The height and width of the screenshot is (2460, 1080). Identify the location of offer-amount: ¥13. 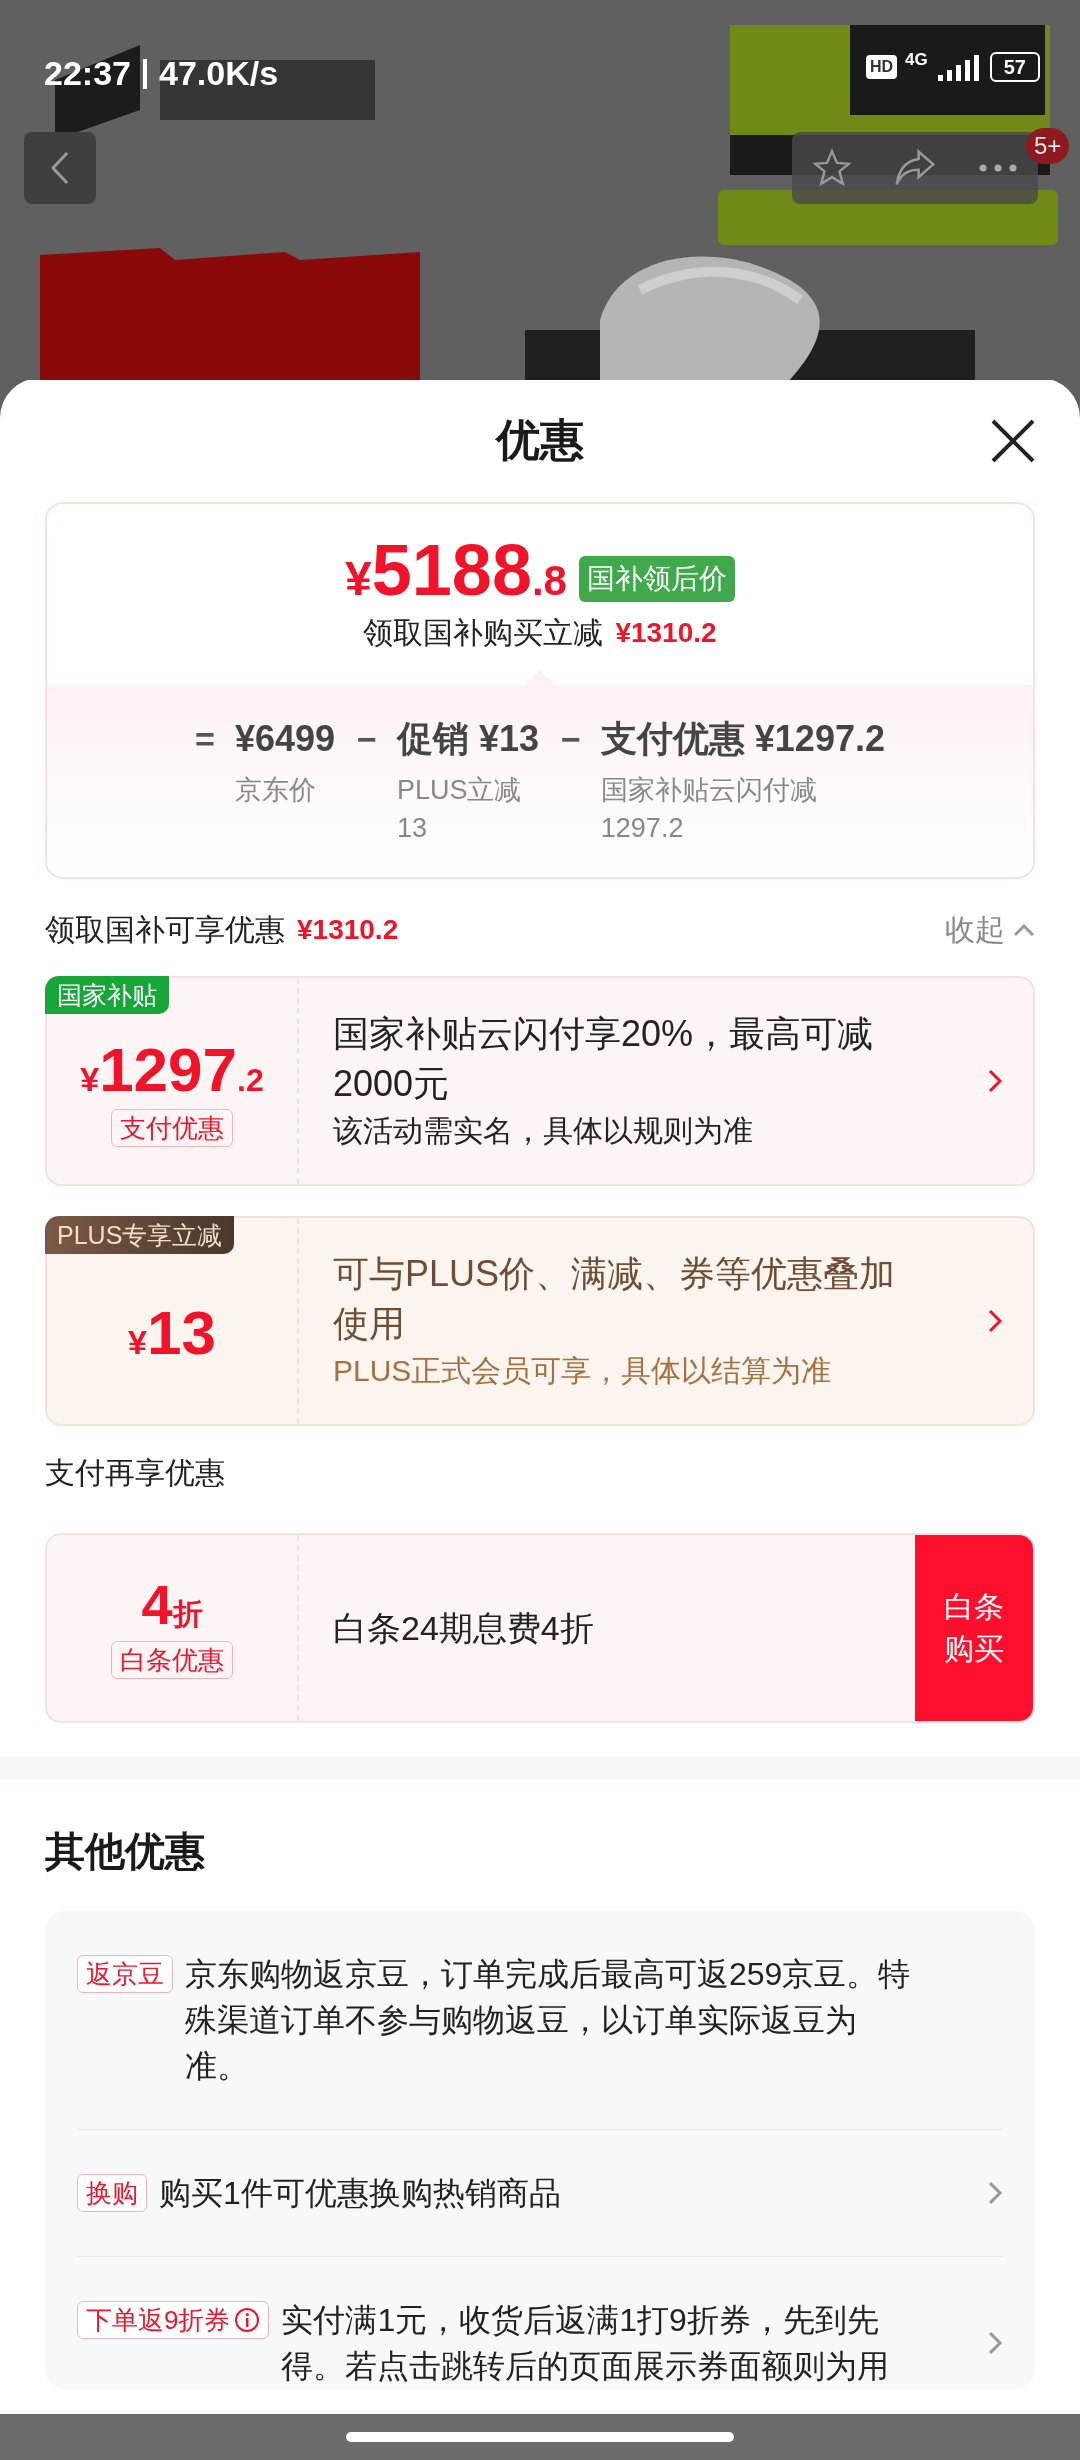
(172, 1333).